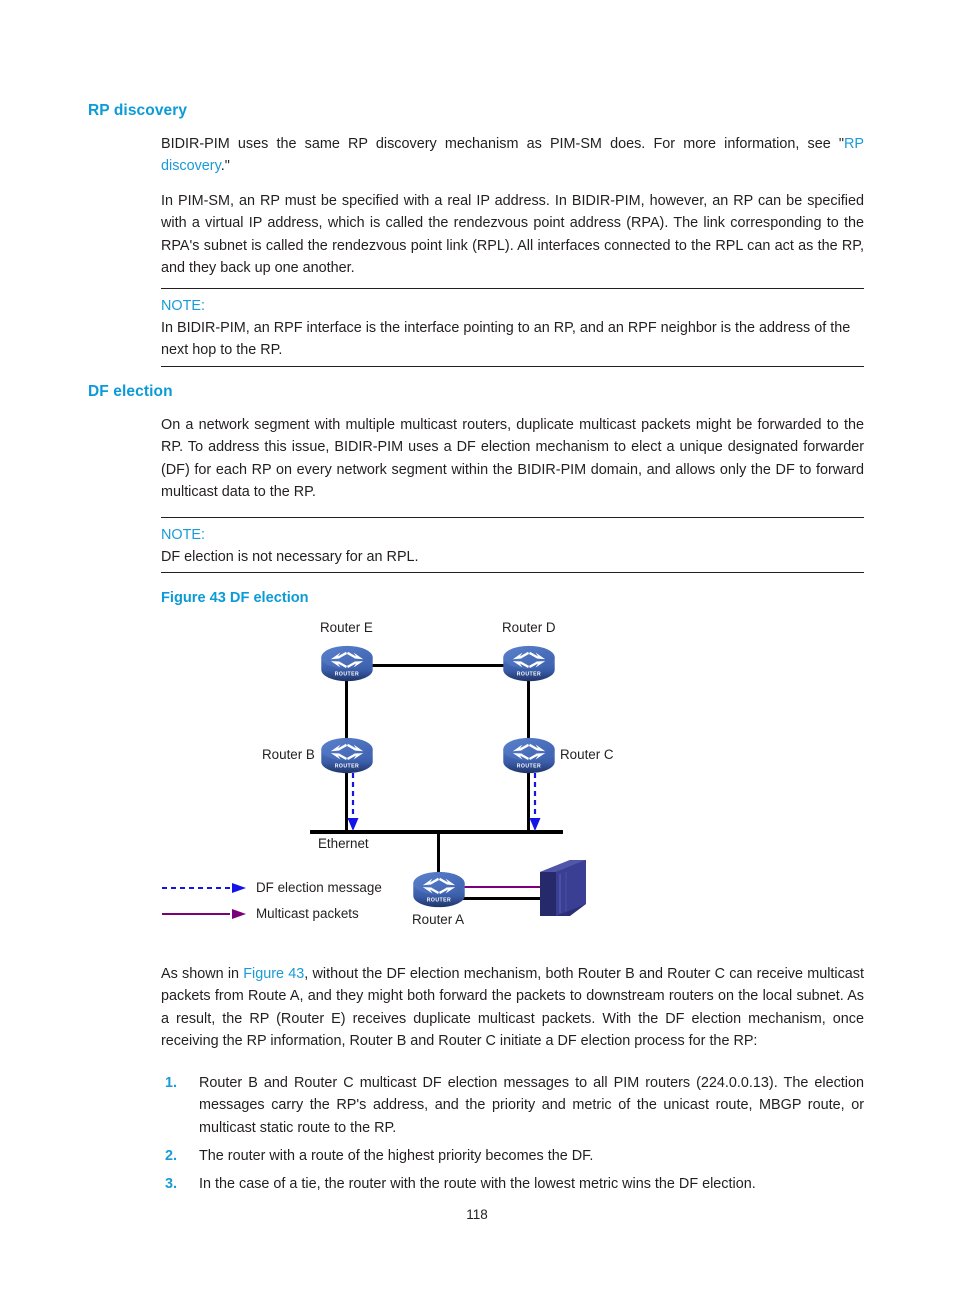  What do you see at coordinates (307, 913) in the screenshot?
I see `legend-label-multicast-packets: Multicast packets` at bounding box center [307, 913].